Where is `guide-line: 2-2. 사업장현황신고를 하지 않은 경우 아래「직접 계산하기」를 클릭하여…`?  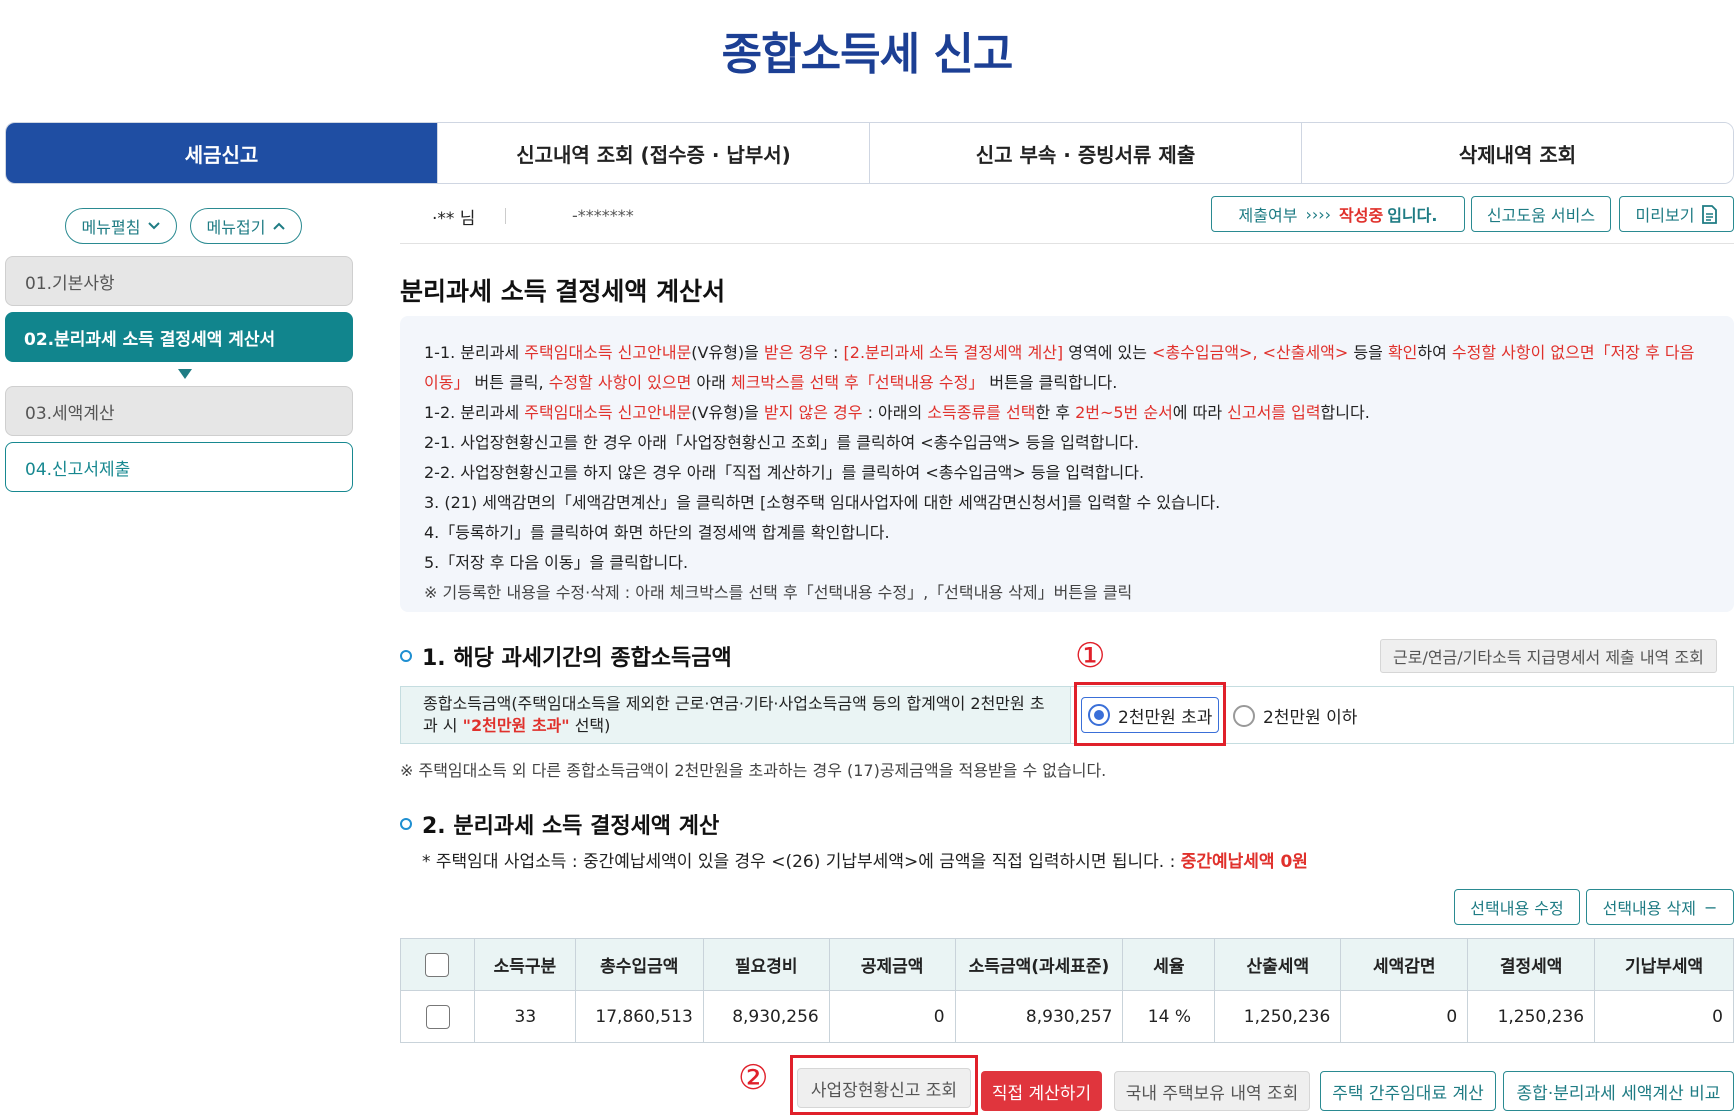
guide-line: 2-2. 사업장현황신고를 하지 않은 경우 아래「직접 계산하기」를 클릭하여… is located at coordinates (784, 472).